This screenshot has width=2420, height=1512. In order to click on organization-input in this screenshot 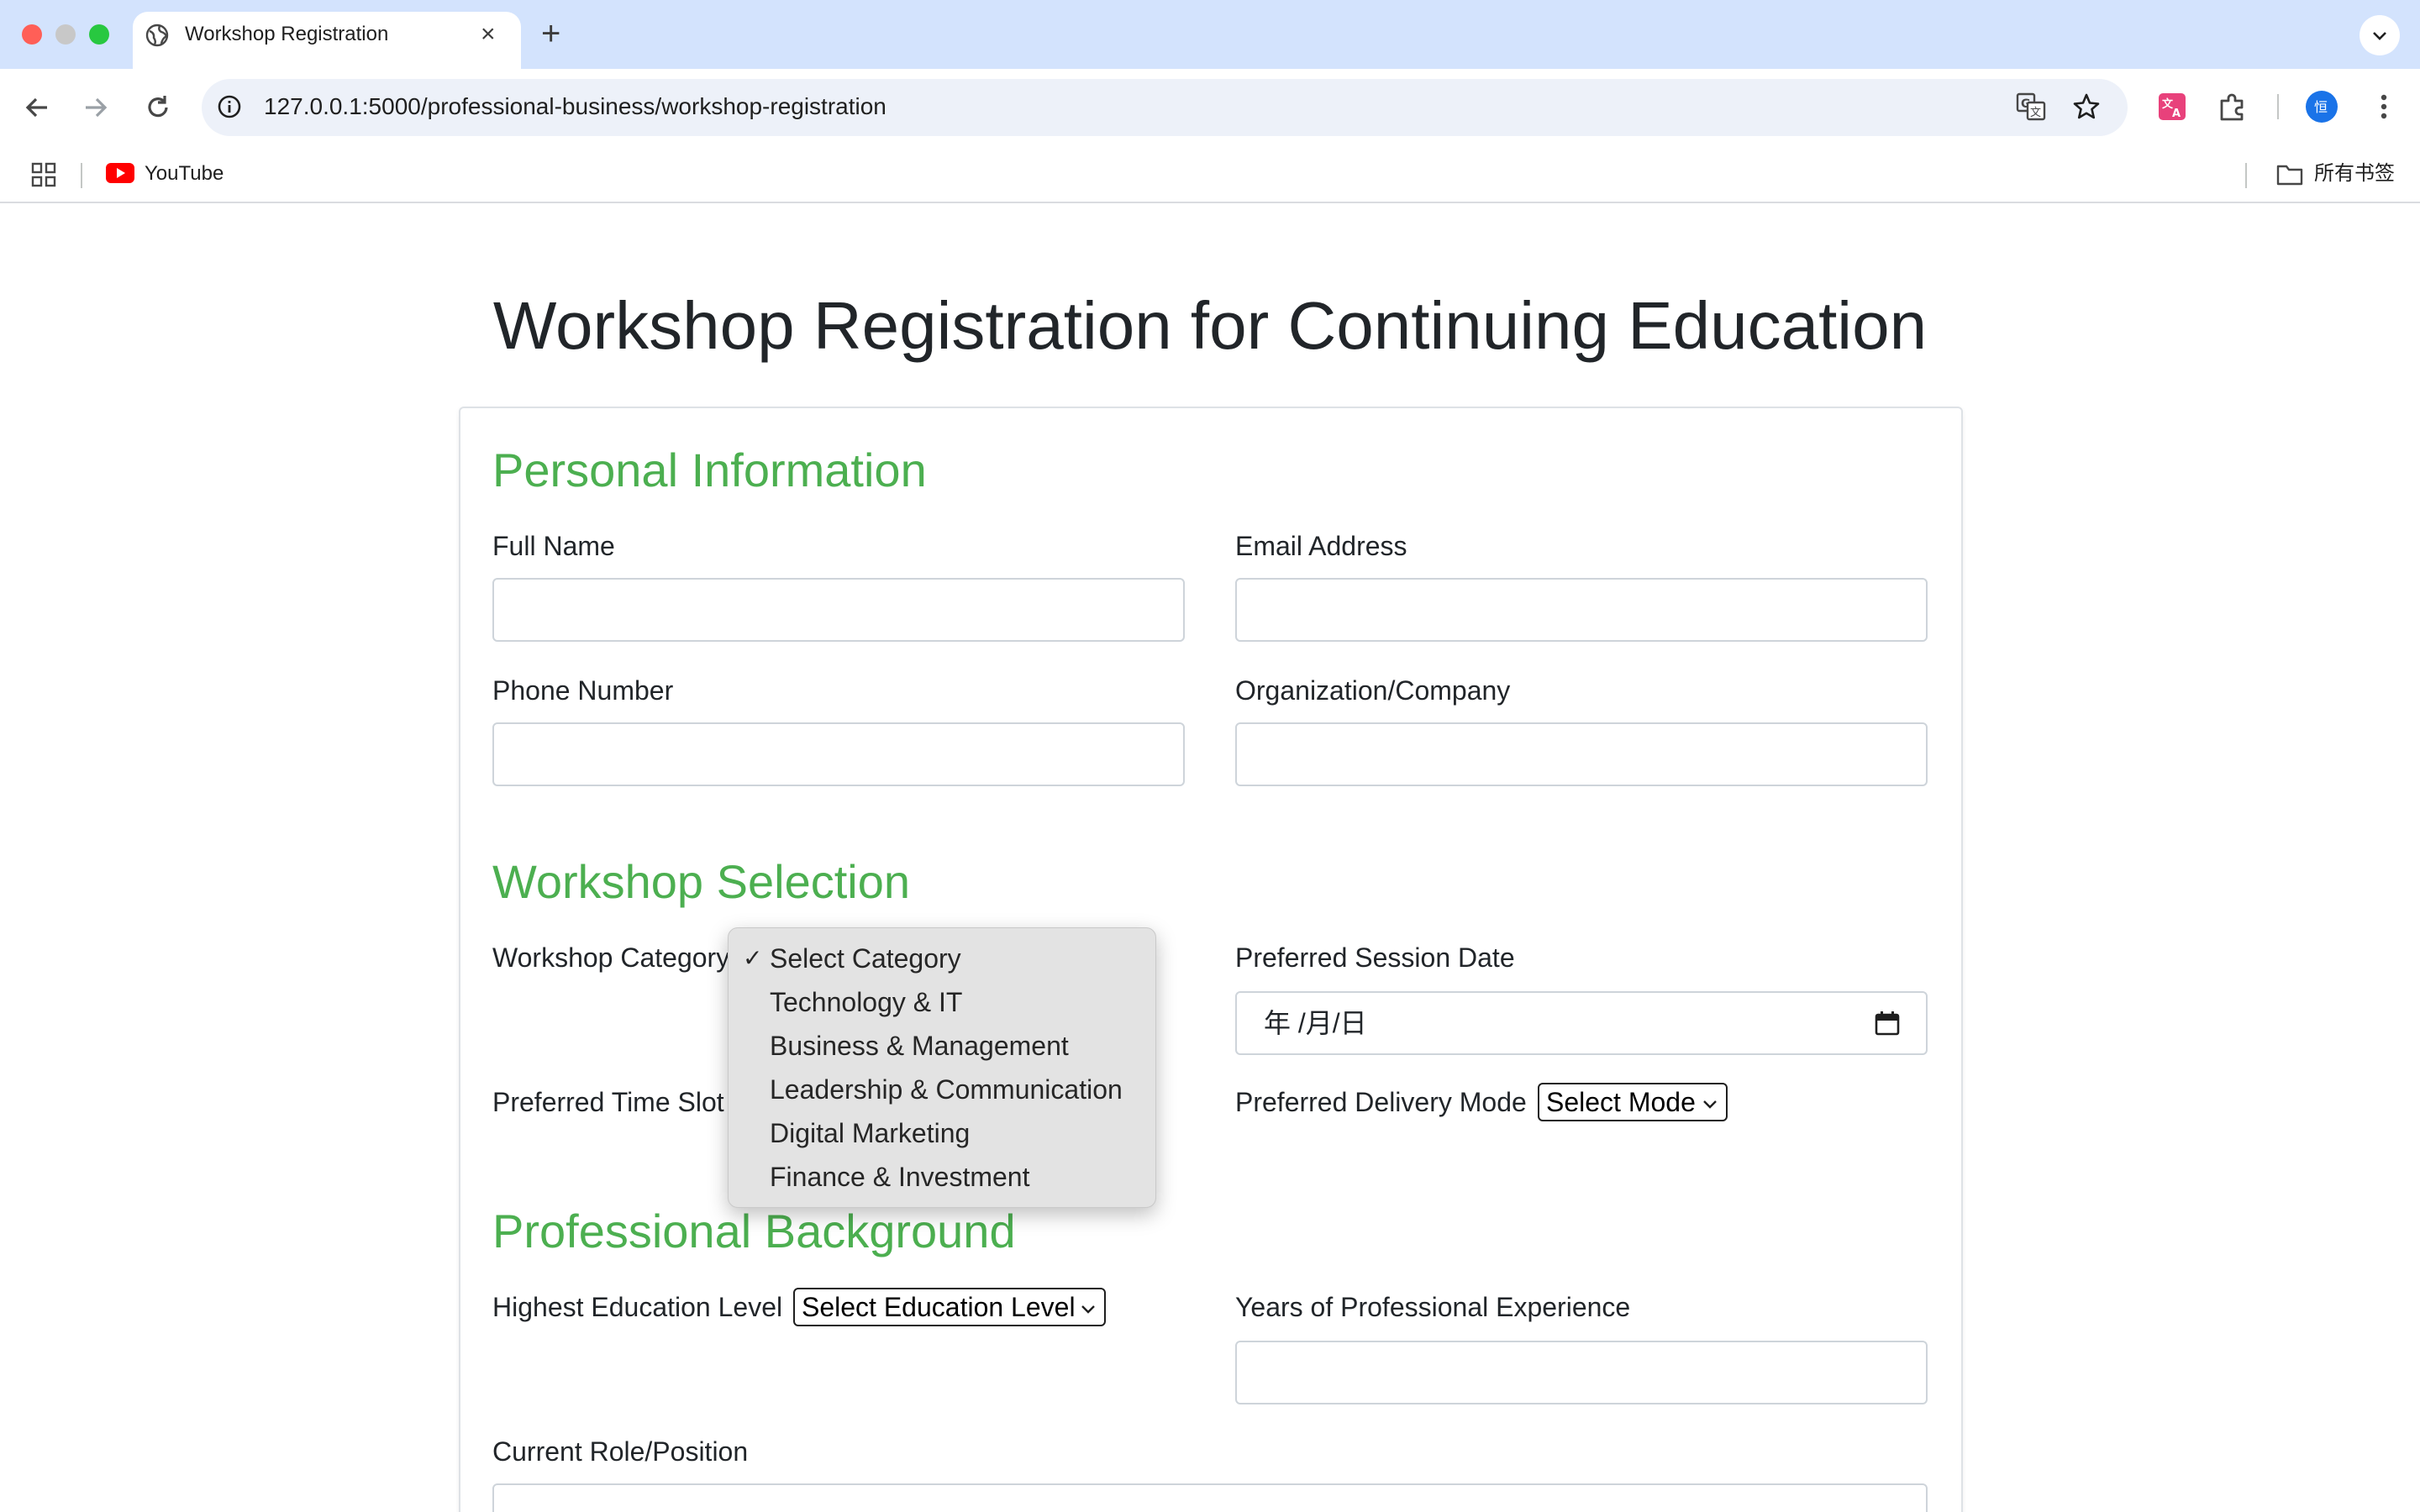, I will do `click(1582, 754)`.